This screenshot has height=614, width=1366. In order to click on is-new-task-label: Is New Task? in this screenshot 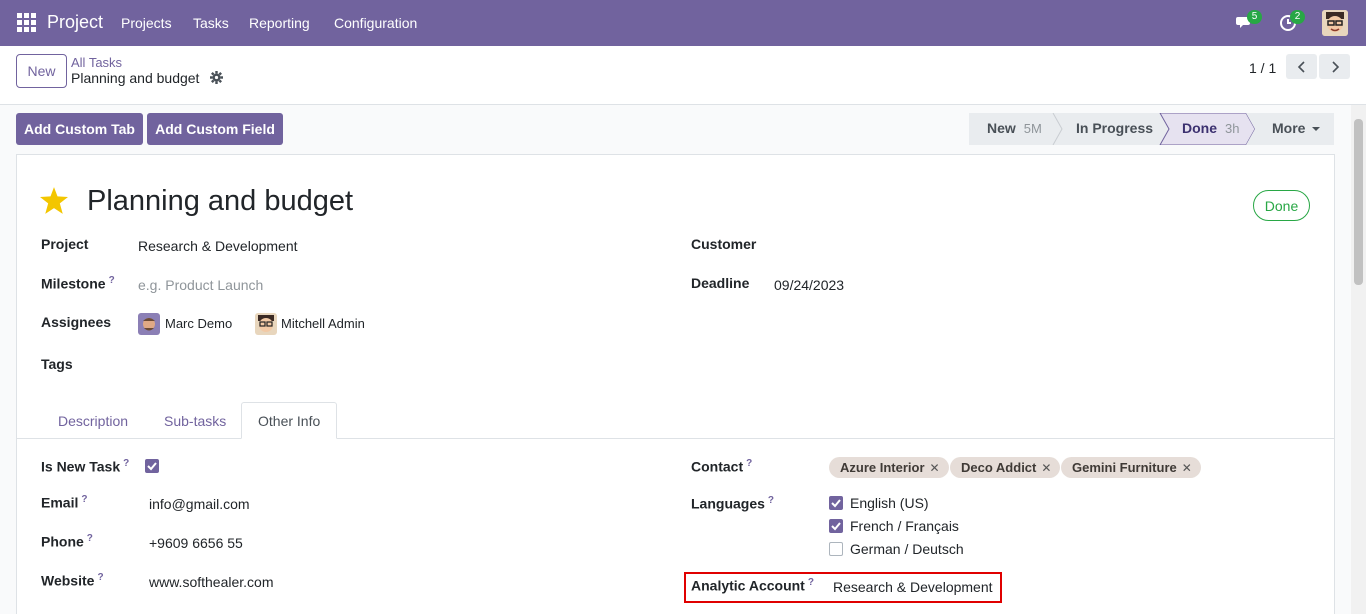, I will do `click(85, 466)`.